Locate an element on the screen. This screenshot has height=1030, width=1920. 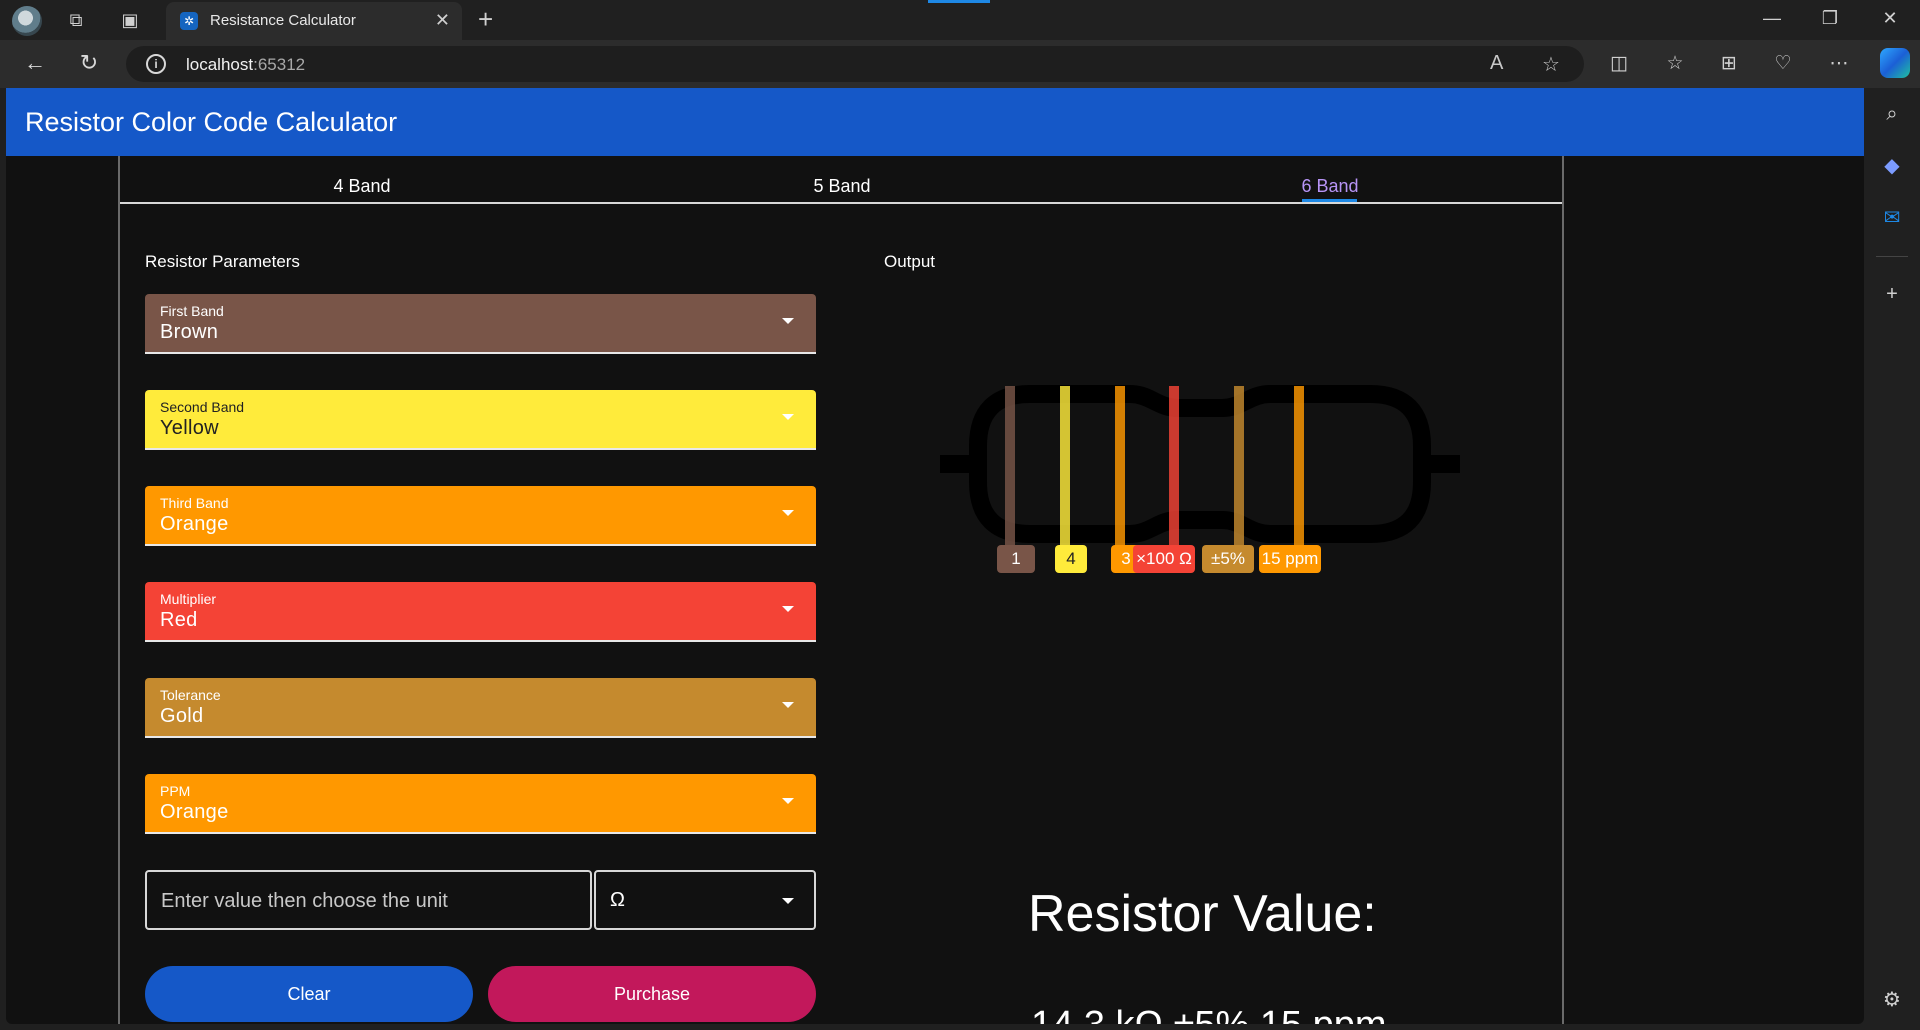
minimize-icon: — is located at coordinates (1772, 18).